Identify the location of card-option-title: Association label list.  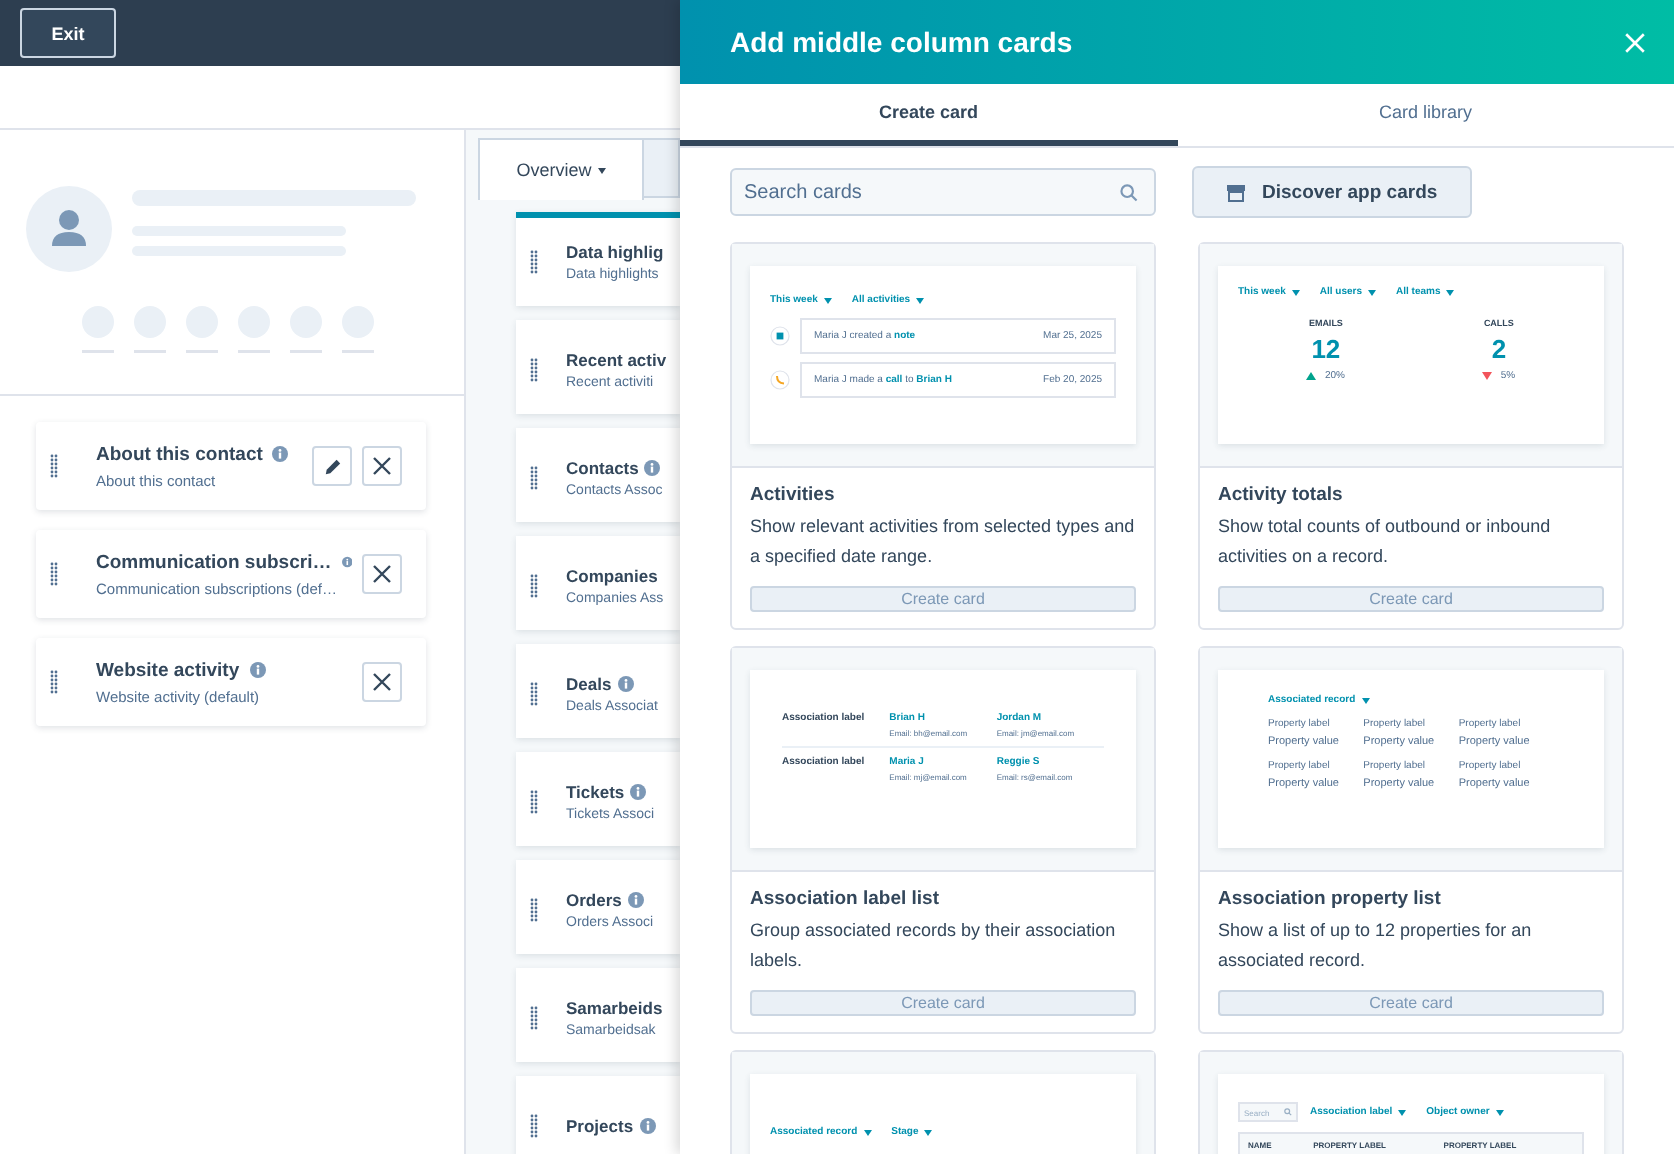
(845, 899).